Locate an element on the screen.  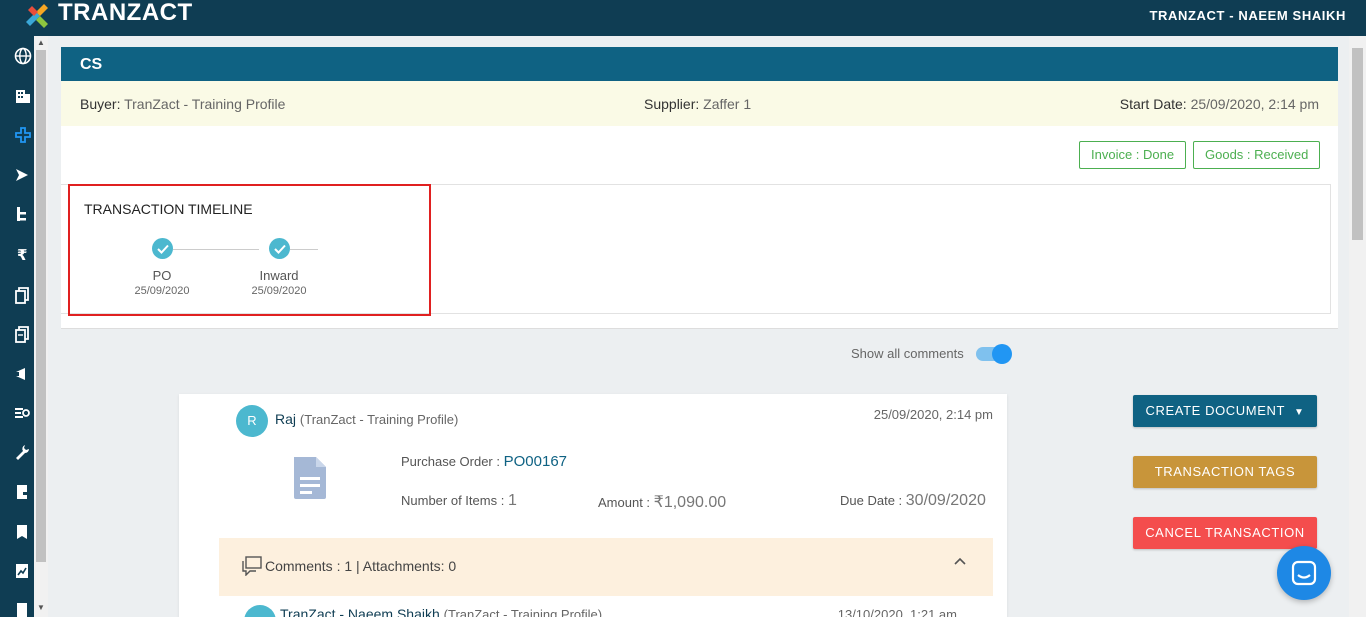
goods-status-badge: Goods : Received is located at coordinates (1257, 155).